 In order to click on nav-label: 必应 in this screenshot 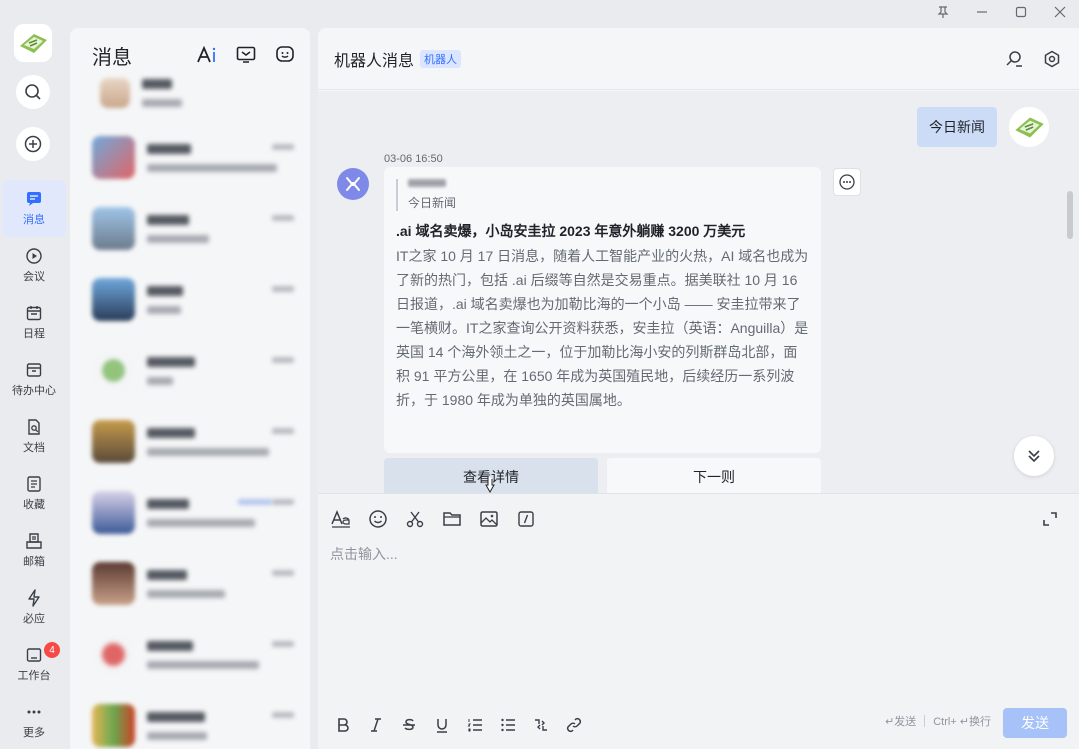, I will do `click(34, 619)`.